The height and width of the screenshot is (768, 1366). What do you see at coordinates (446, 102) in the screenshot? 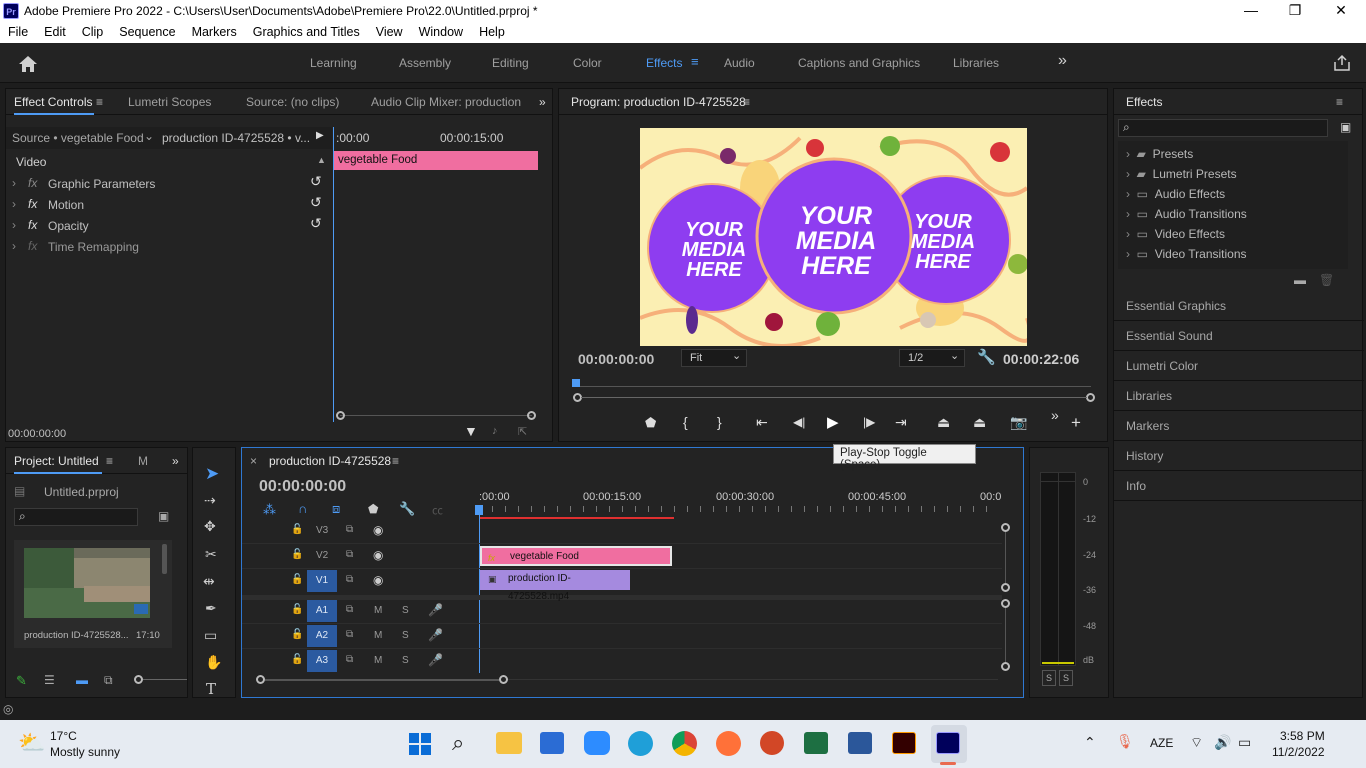
I see `tab-audio-clip-mixer: Audio Clip Mixer: production` at bounding box center [446, 102].